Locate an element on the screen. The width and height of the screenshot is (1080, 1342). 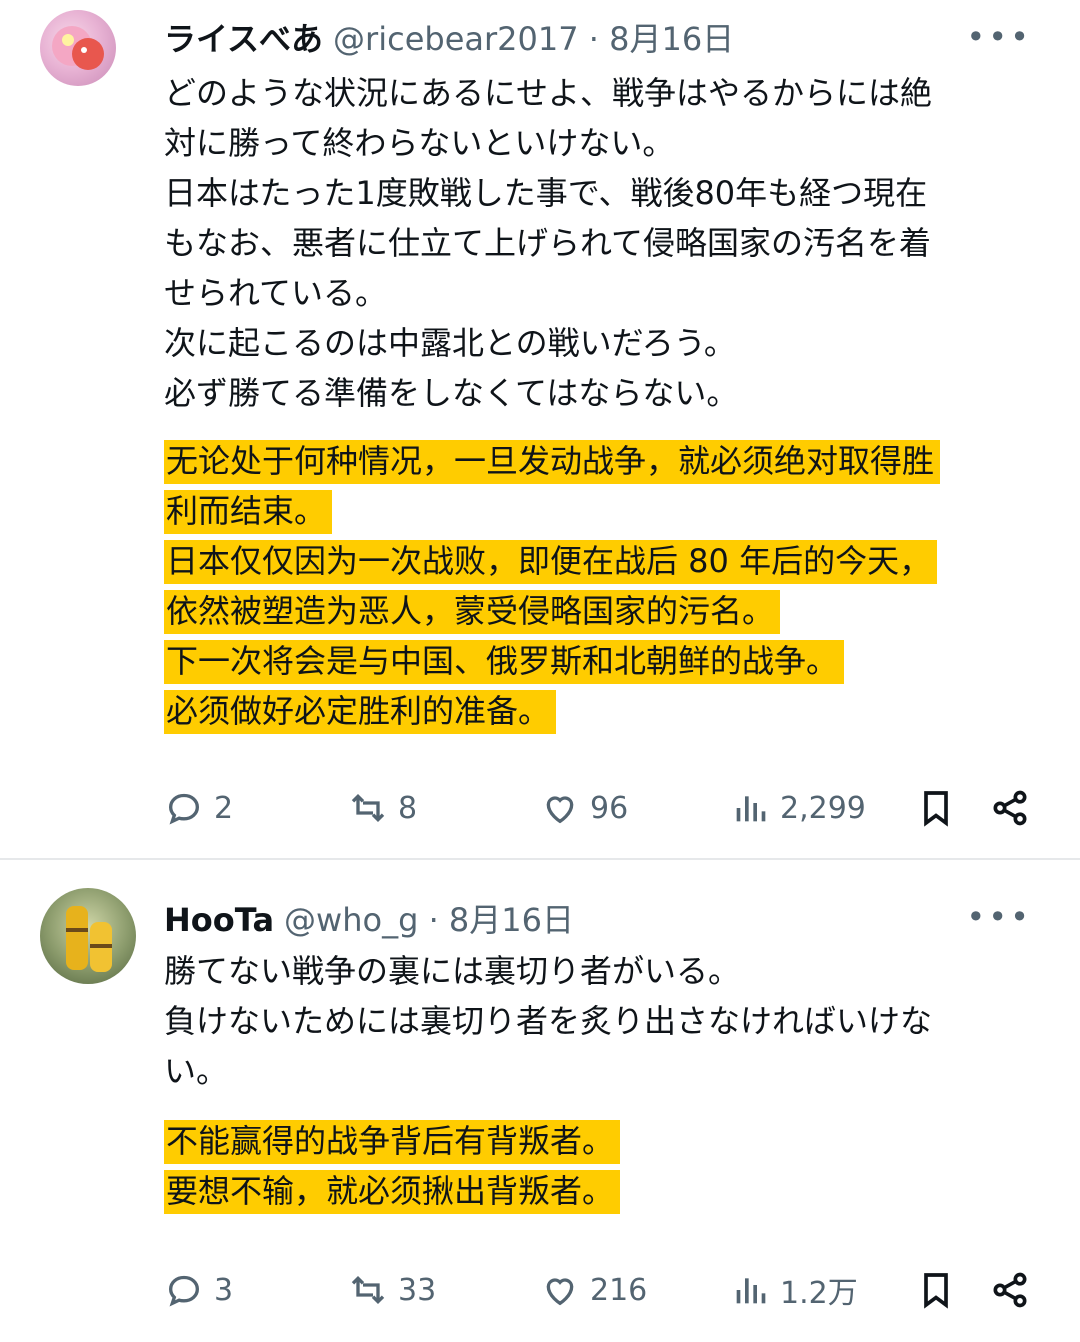
highlighted-line: 无论处于何种情况，一旦发动战争，就必须绝对取得胜 is located at coordinates (552, 462).